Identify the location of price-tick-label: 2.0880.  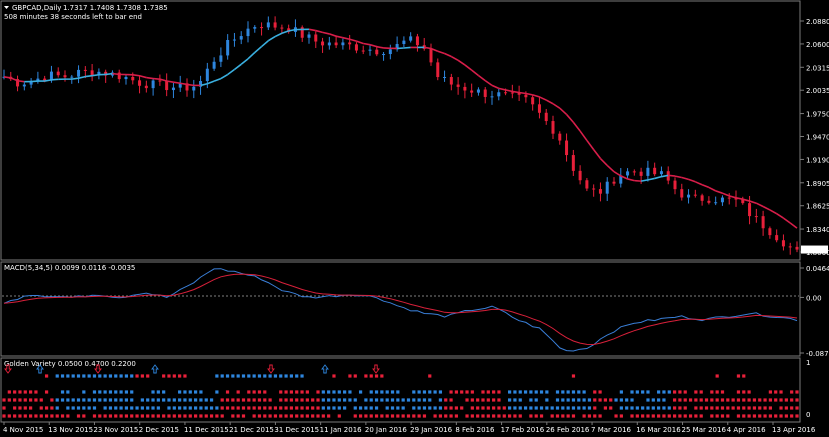
(817, 22).